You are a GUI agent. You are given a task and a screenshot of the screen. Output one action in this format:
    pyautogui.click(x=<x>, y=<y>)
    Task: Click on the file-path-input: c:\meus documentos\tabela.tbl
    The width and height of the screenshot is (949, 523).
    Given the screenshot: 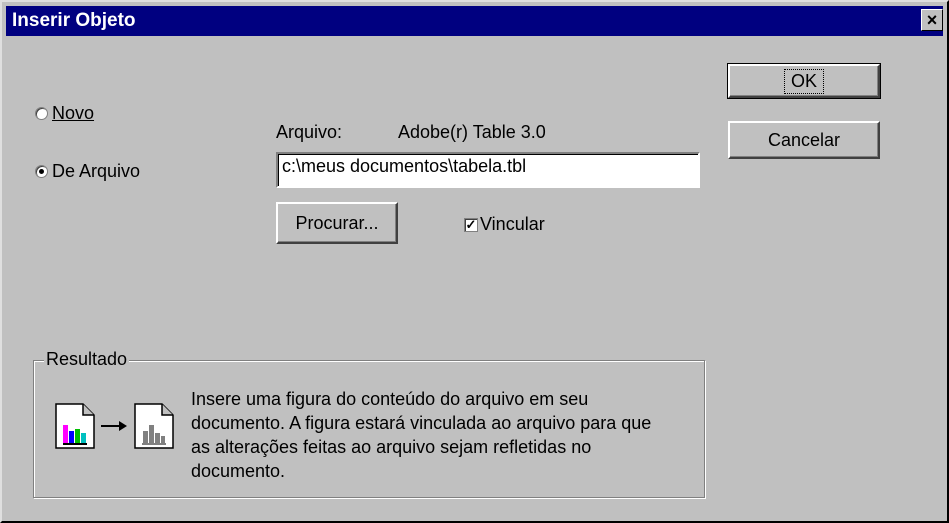 What is the action you would take?
    pyautogui.click(x=488, y=170)
    